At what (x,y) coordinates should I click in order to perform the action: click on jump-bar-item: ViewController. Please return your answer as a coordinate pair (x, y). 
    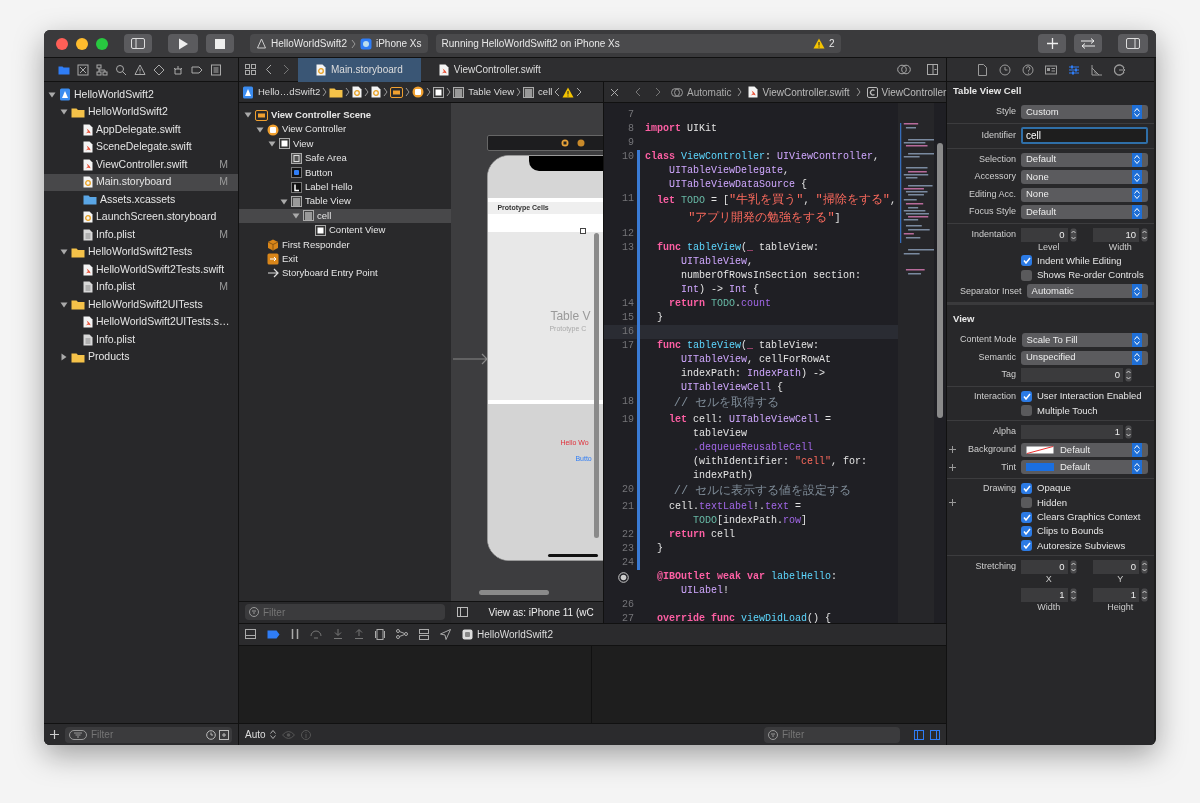
    Looking at the image, I should click on (906, 92).